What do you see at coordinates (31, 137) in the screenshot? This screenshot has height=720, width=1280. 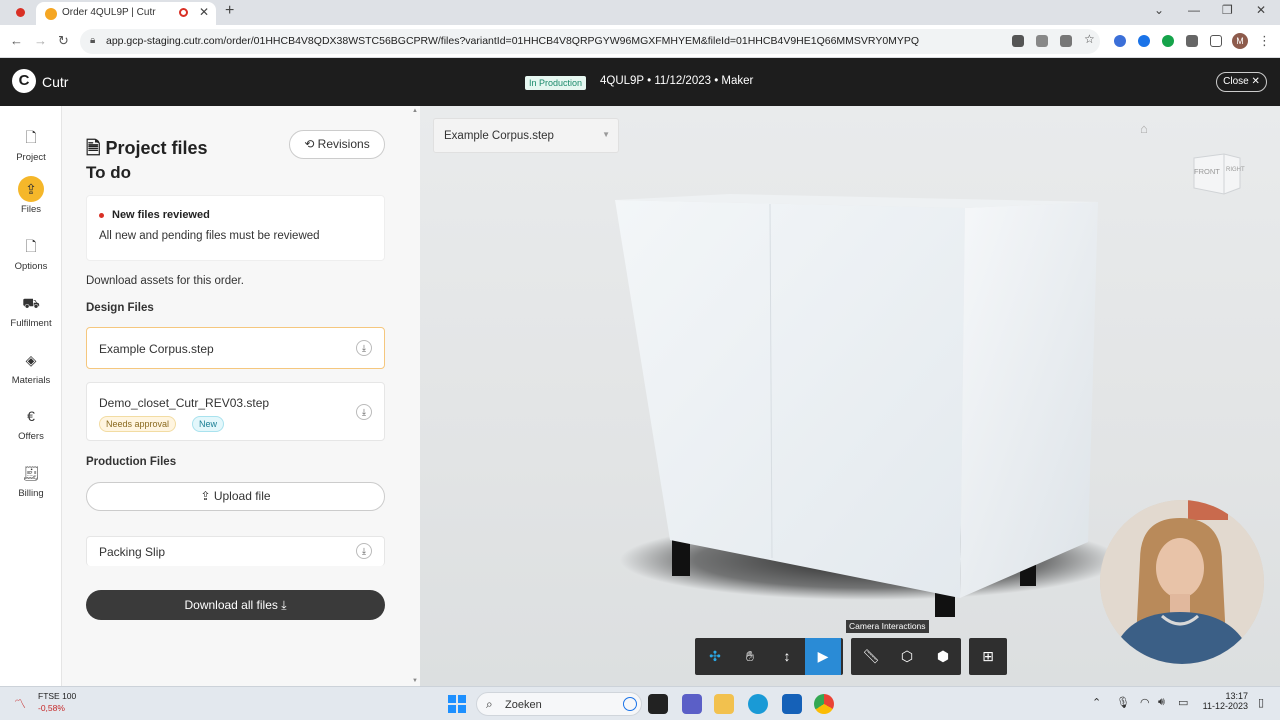 I see `document-icon: 🗋` at bounding box center [31, 137].